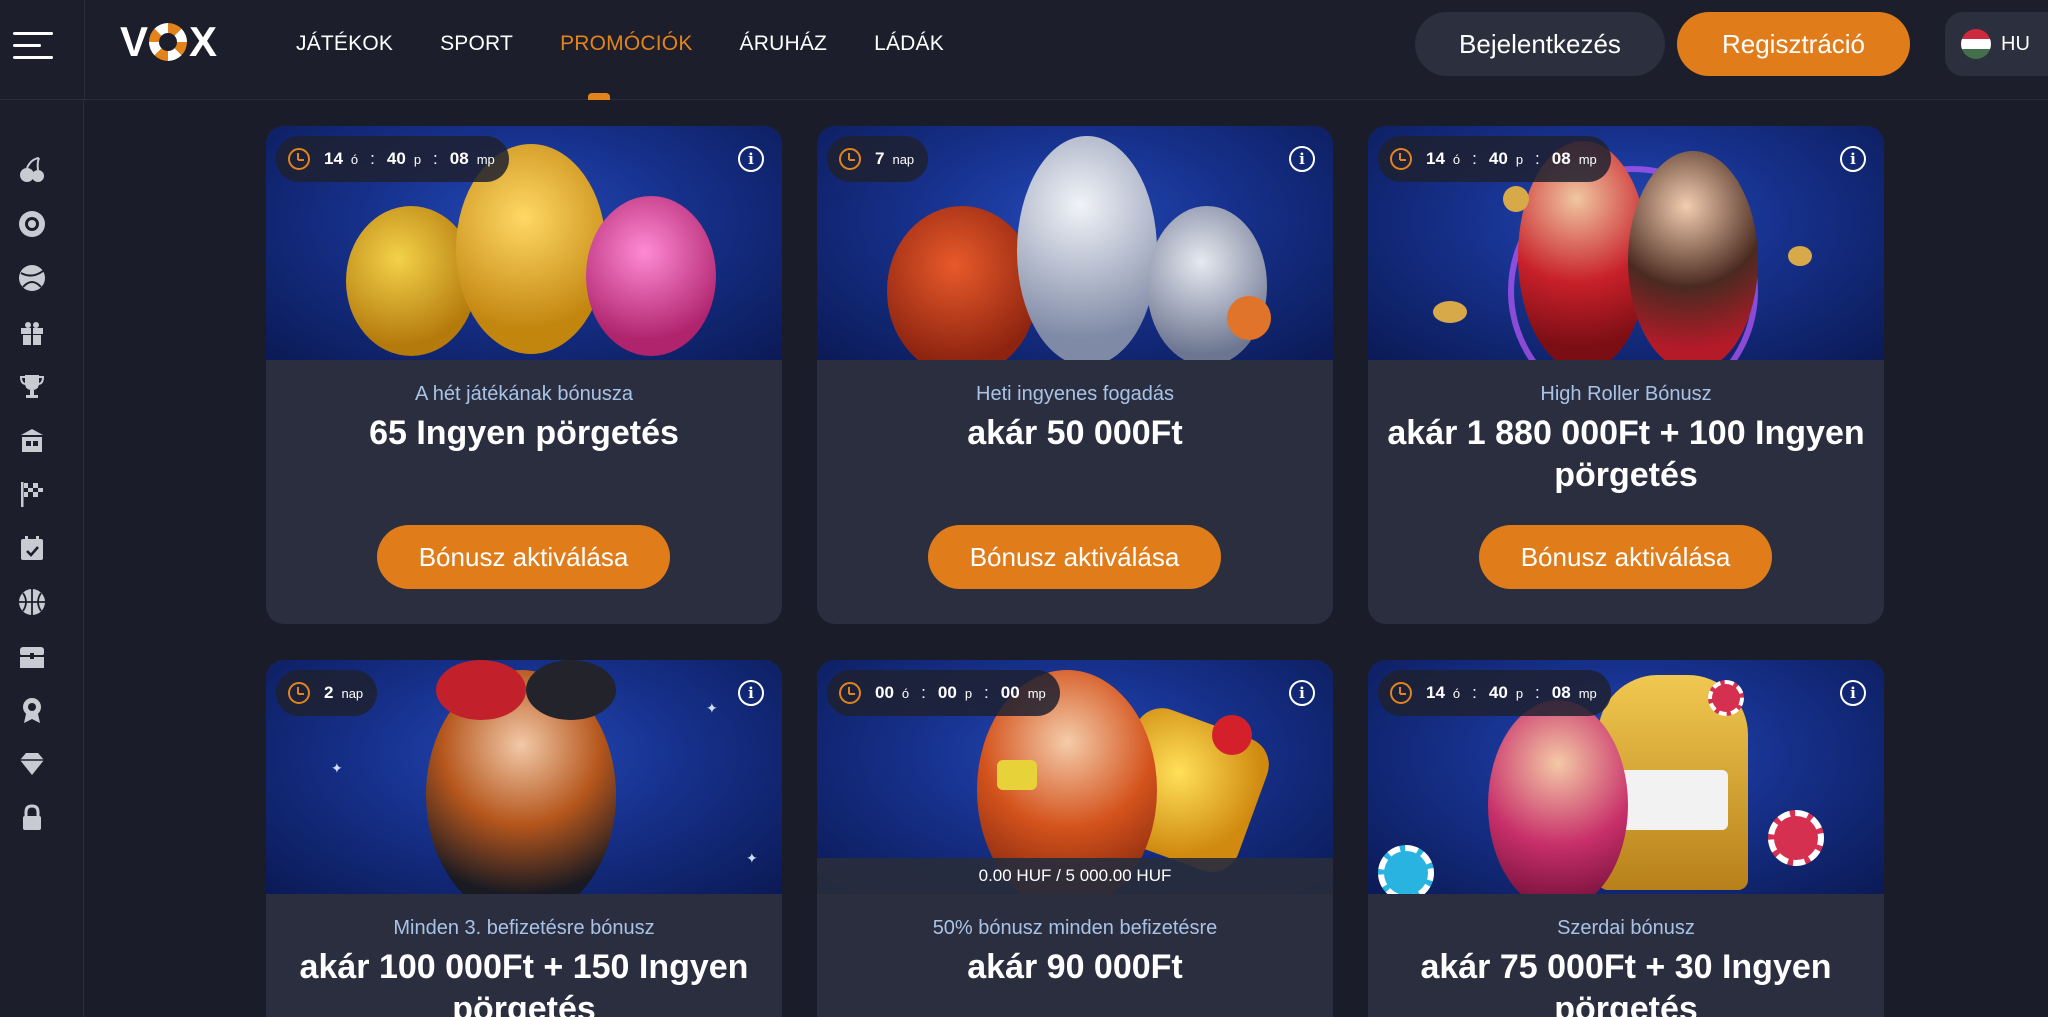  What do you see at coordinates (1626, 777) in the screenshot?
I see `promo-image-slot-machine: 14 ó: 40 p: 08 mp i` at bounding box center [1626, 777].